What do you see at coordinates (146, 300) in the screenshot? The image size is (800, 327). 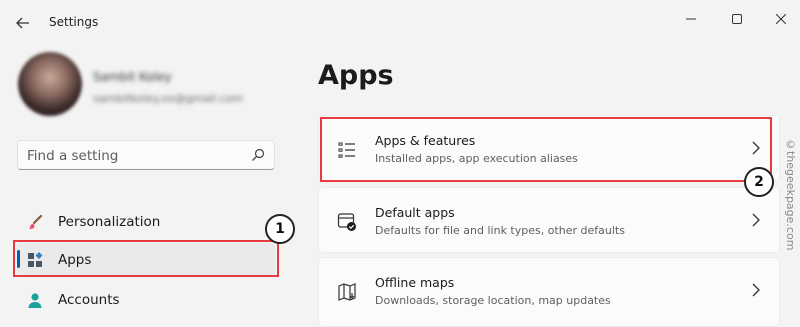 I see `sidebar-item-accounts: Accounts` at bounding box center [146, 300].